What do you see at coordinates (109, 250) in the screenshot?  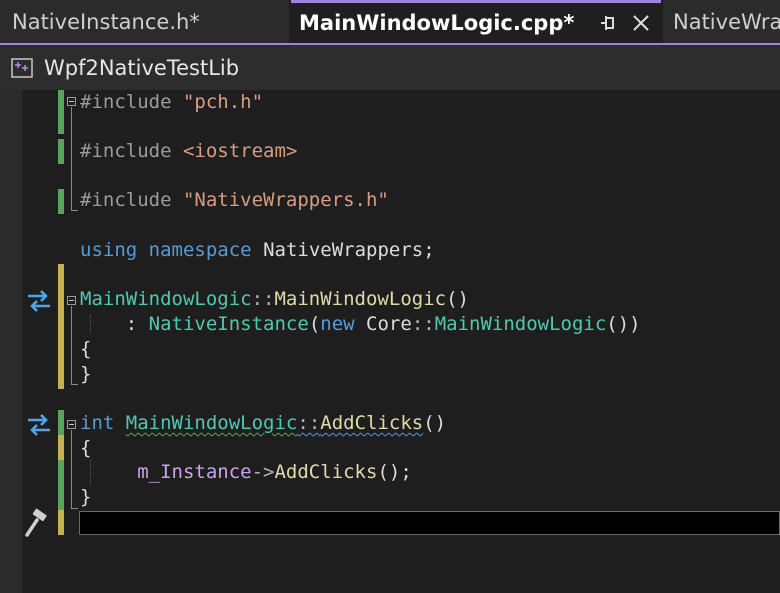 I see `keyword-using: using` at bounding box center [109, 250].